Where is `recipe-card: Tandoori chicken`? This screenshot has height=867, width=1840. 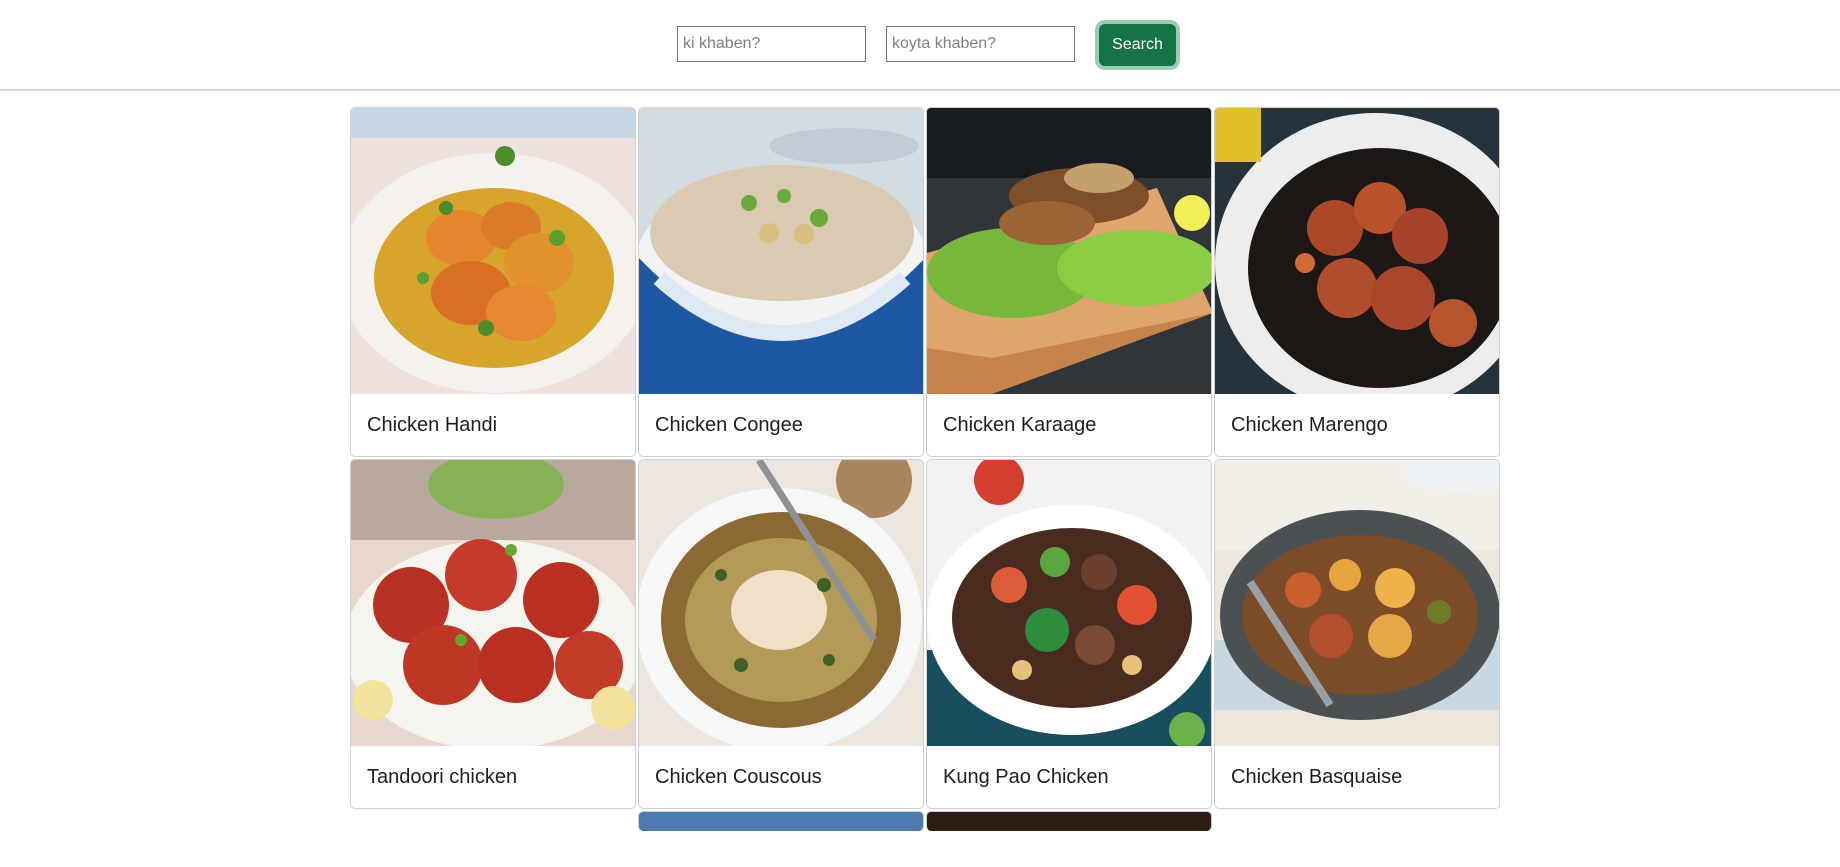 recipe-card: Tandoori chicken is located at coordinates (493, 634).